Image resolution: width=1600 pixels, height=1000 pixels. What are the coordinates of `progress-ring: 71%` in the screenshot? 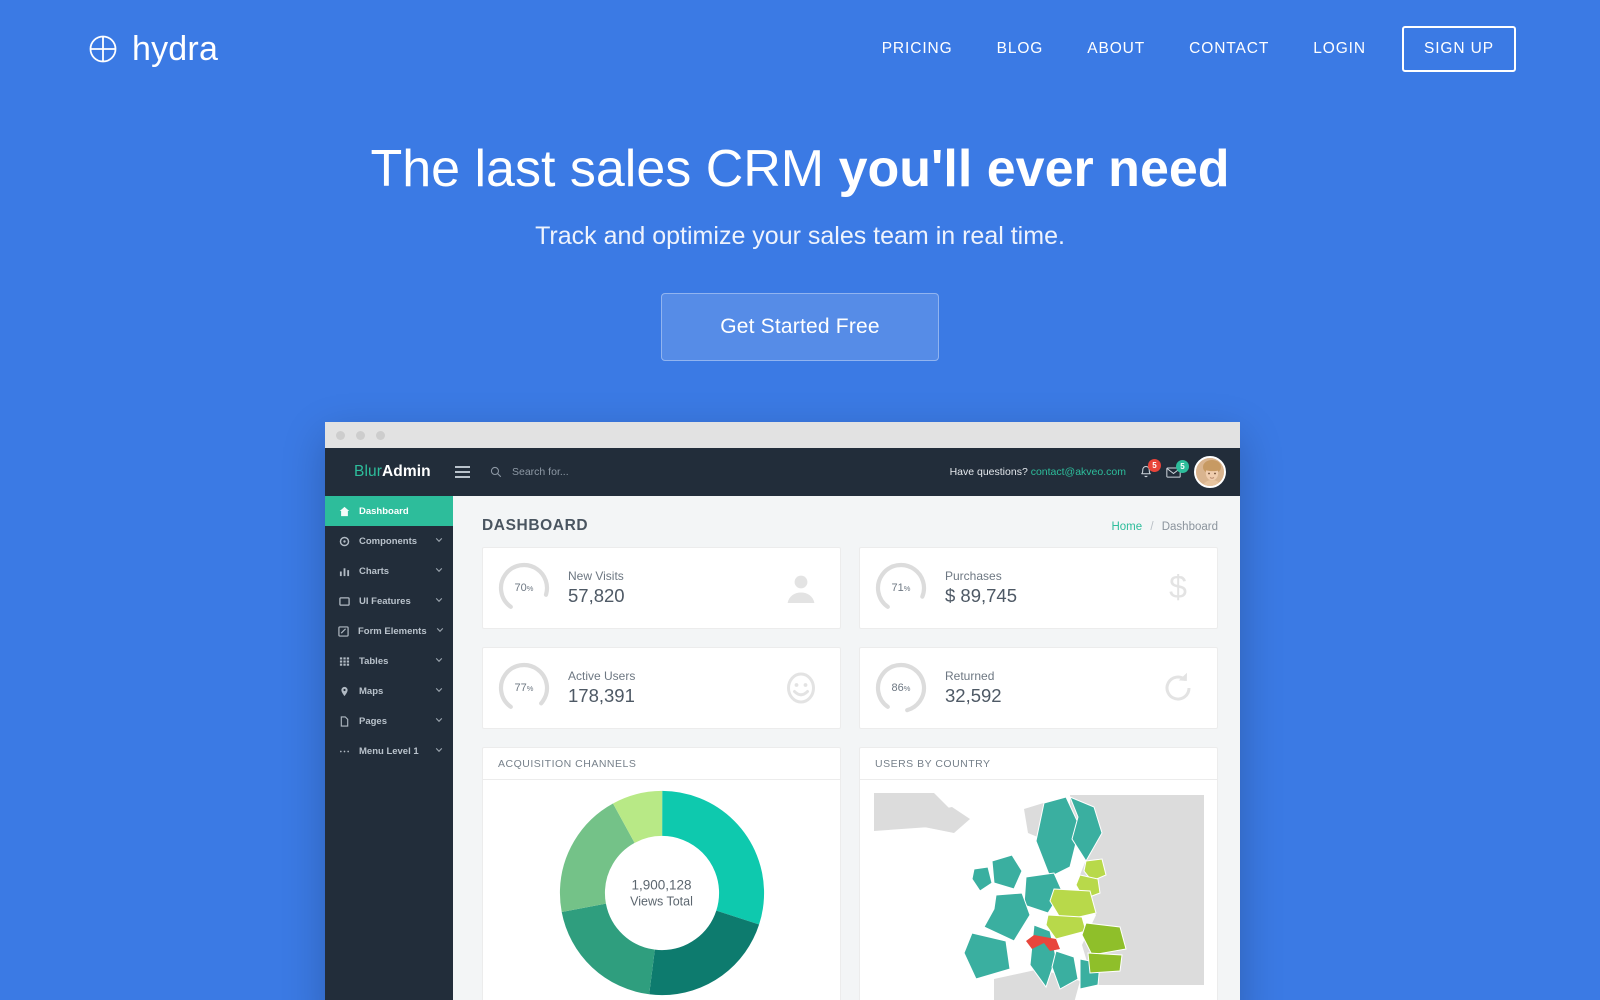 It's located at (901, 588).